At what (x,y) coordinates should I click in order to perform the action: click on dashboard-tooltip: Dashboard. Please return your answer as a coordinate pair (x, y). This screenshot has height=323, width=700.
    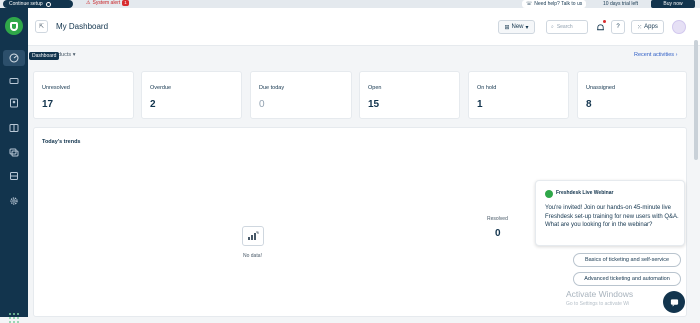
    Looking at the image, I should click on (44, 56).